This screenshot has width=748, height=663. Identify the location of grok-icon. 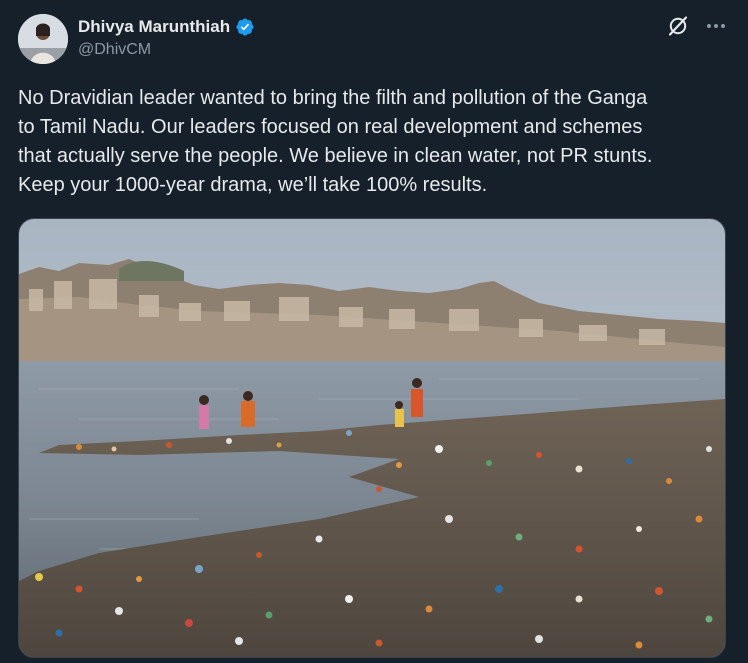
(678, 26).